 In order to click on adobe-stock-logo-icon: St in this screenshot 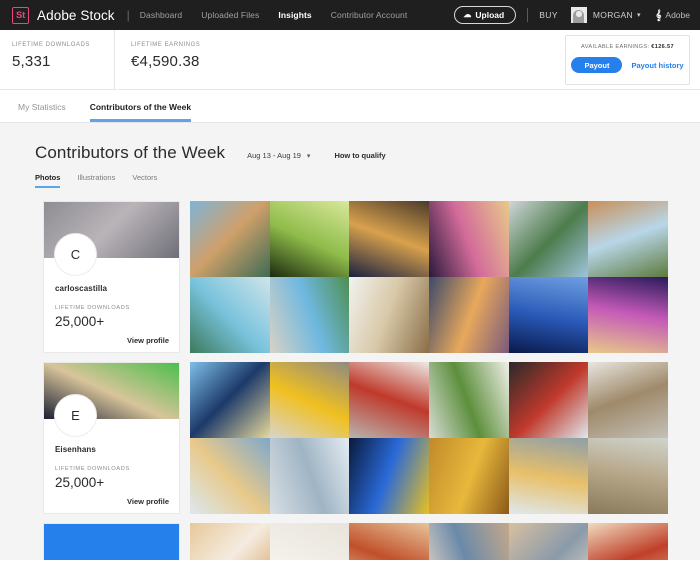, I will do `click(20, 15)`.